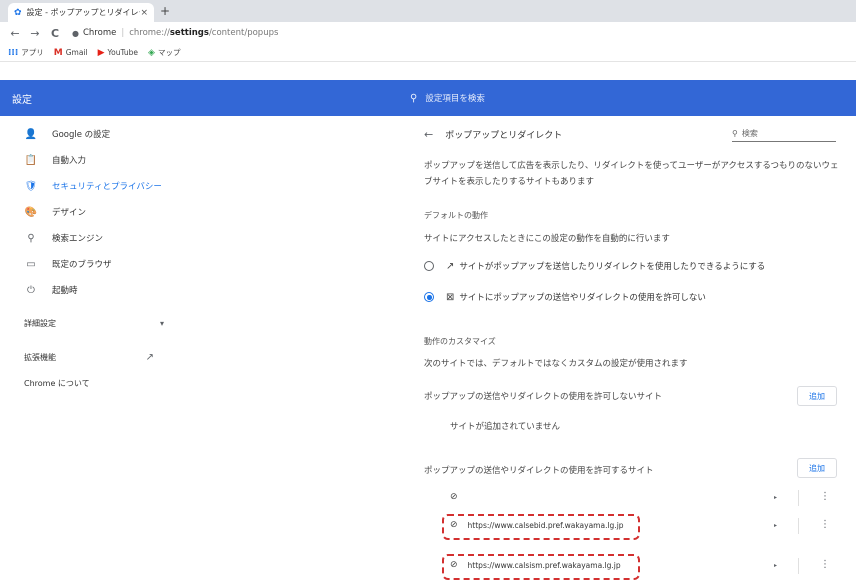 Image resolution: width=856 pixels, height=580 pixels. I want to click on bookmark-apps: ⁞⁞⁞ アプリ, so click(26, 52).